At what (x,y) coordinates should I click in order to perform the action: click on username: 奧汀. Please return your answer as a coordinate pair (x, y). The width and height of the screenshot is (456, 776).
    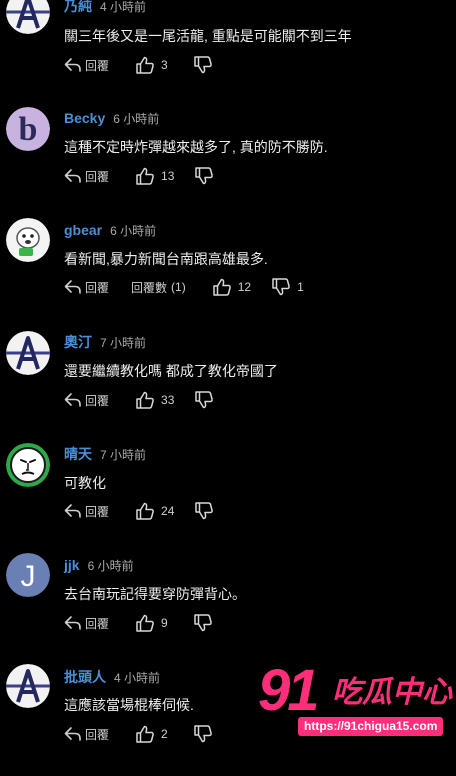
    Looking at the image, I should click on (78, 342).